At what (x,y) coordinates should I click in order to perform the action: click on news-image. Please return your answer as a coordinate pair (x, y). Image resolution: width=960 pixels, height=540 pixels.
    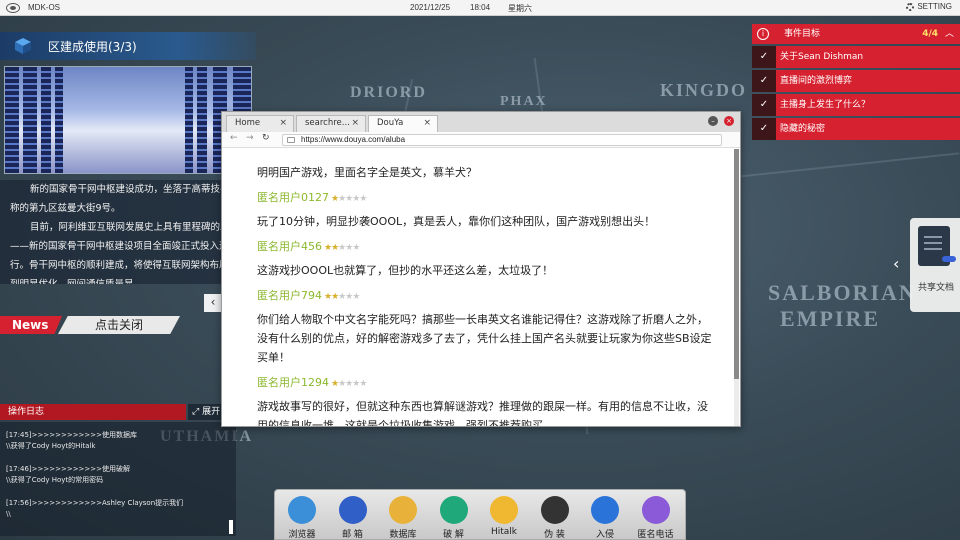
    Looking at the image, I should click on (128, 120).